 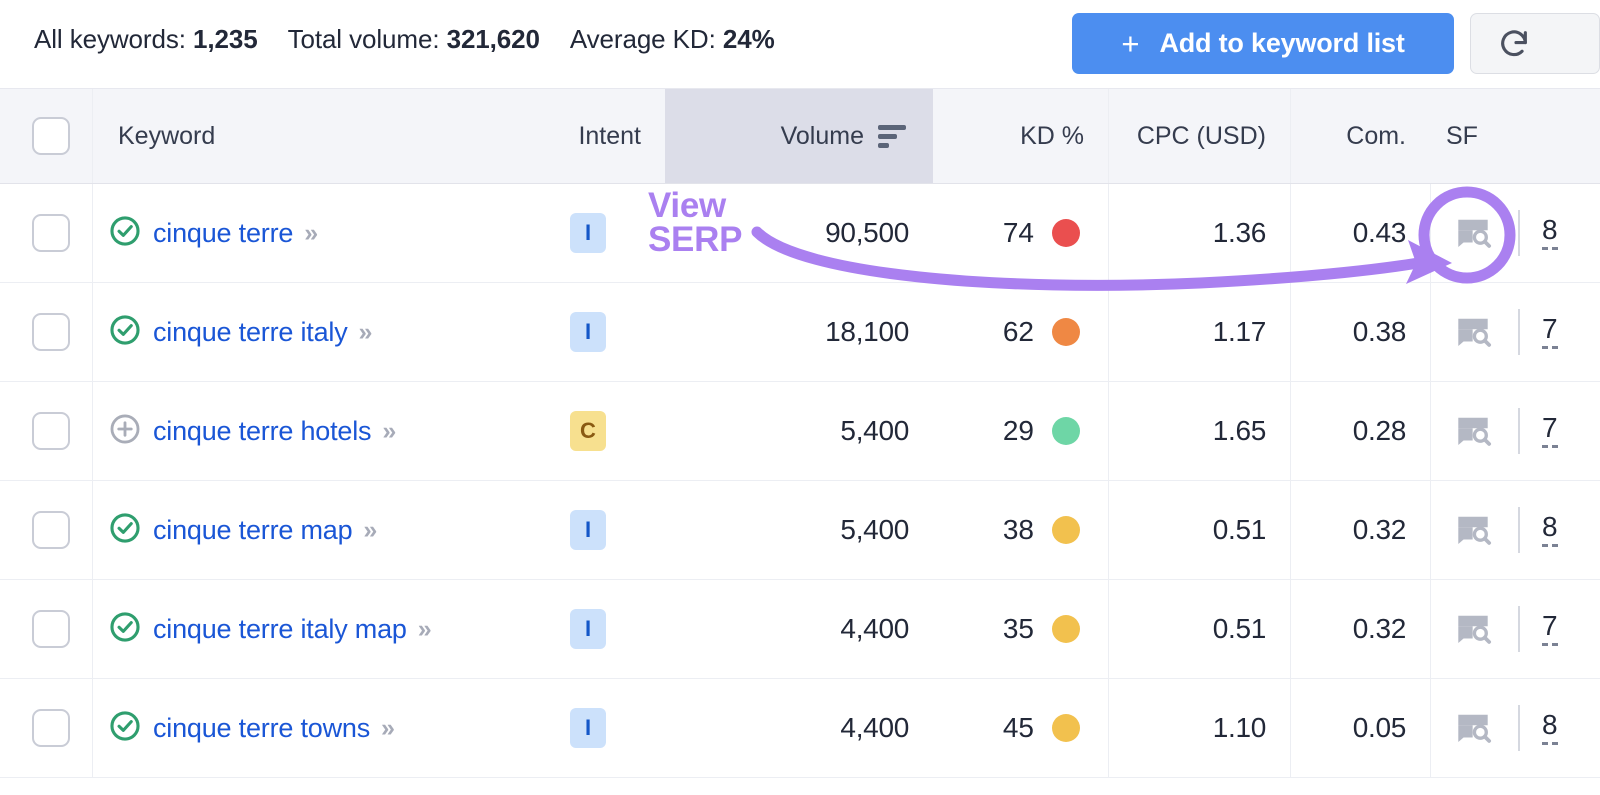 What do you see at coordinates (280, 629) in the screenshot?
I see `keyword-link: cinque terre italy map` at bounding box center [280, 629].